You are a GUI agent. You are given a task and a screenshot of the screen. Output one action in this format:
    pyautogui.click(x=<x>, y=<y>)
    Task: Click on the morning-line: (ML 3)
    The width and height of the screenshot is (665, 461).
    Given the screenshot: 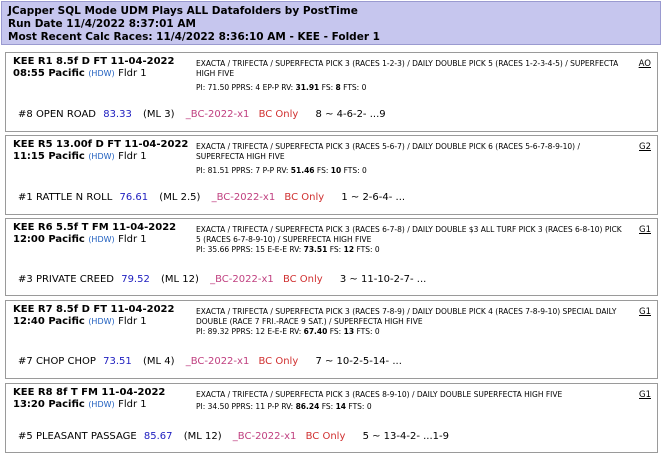 What is the action you would take?
    pyautogui.click(x=159, y=114)
    